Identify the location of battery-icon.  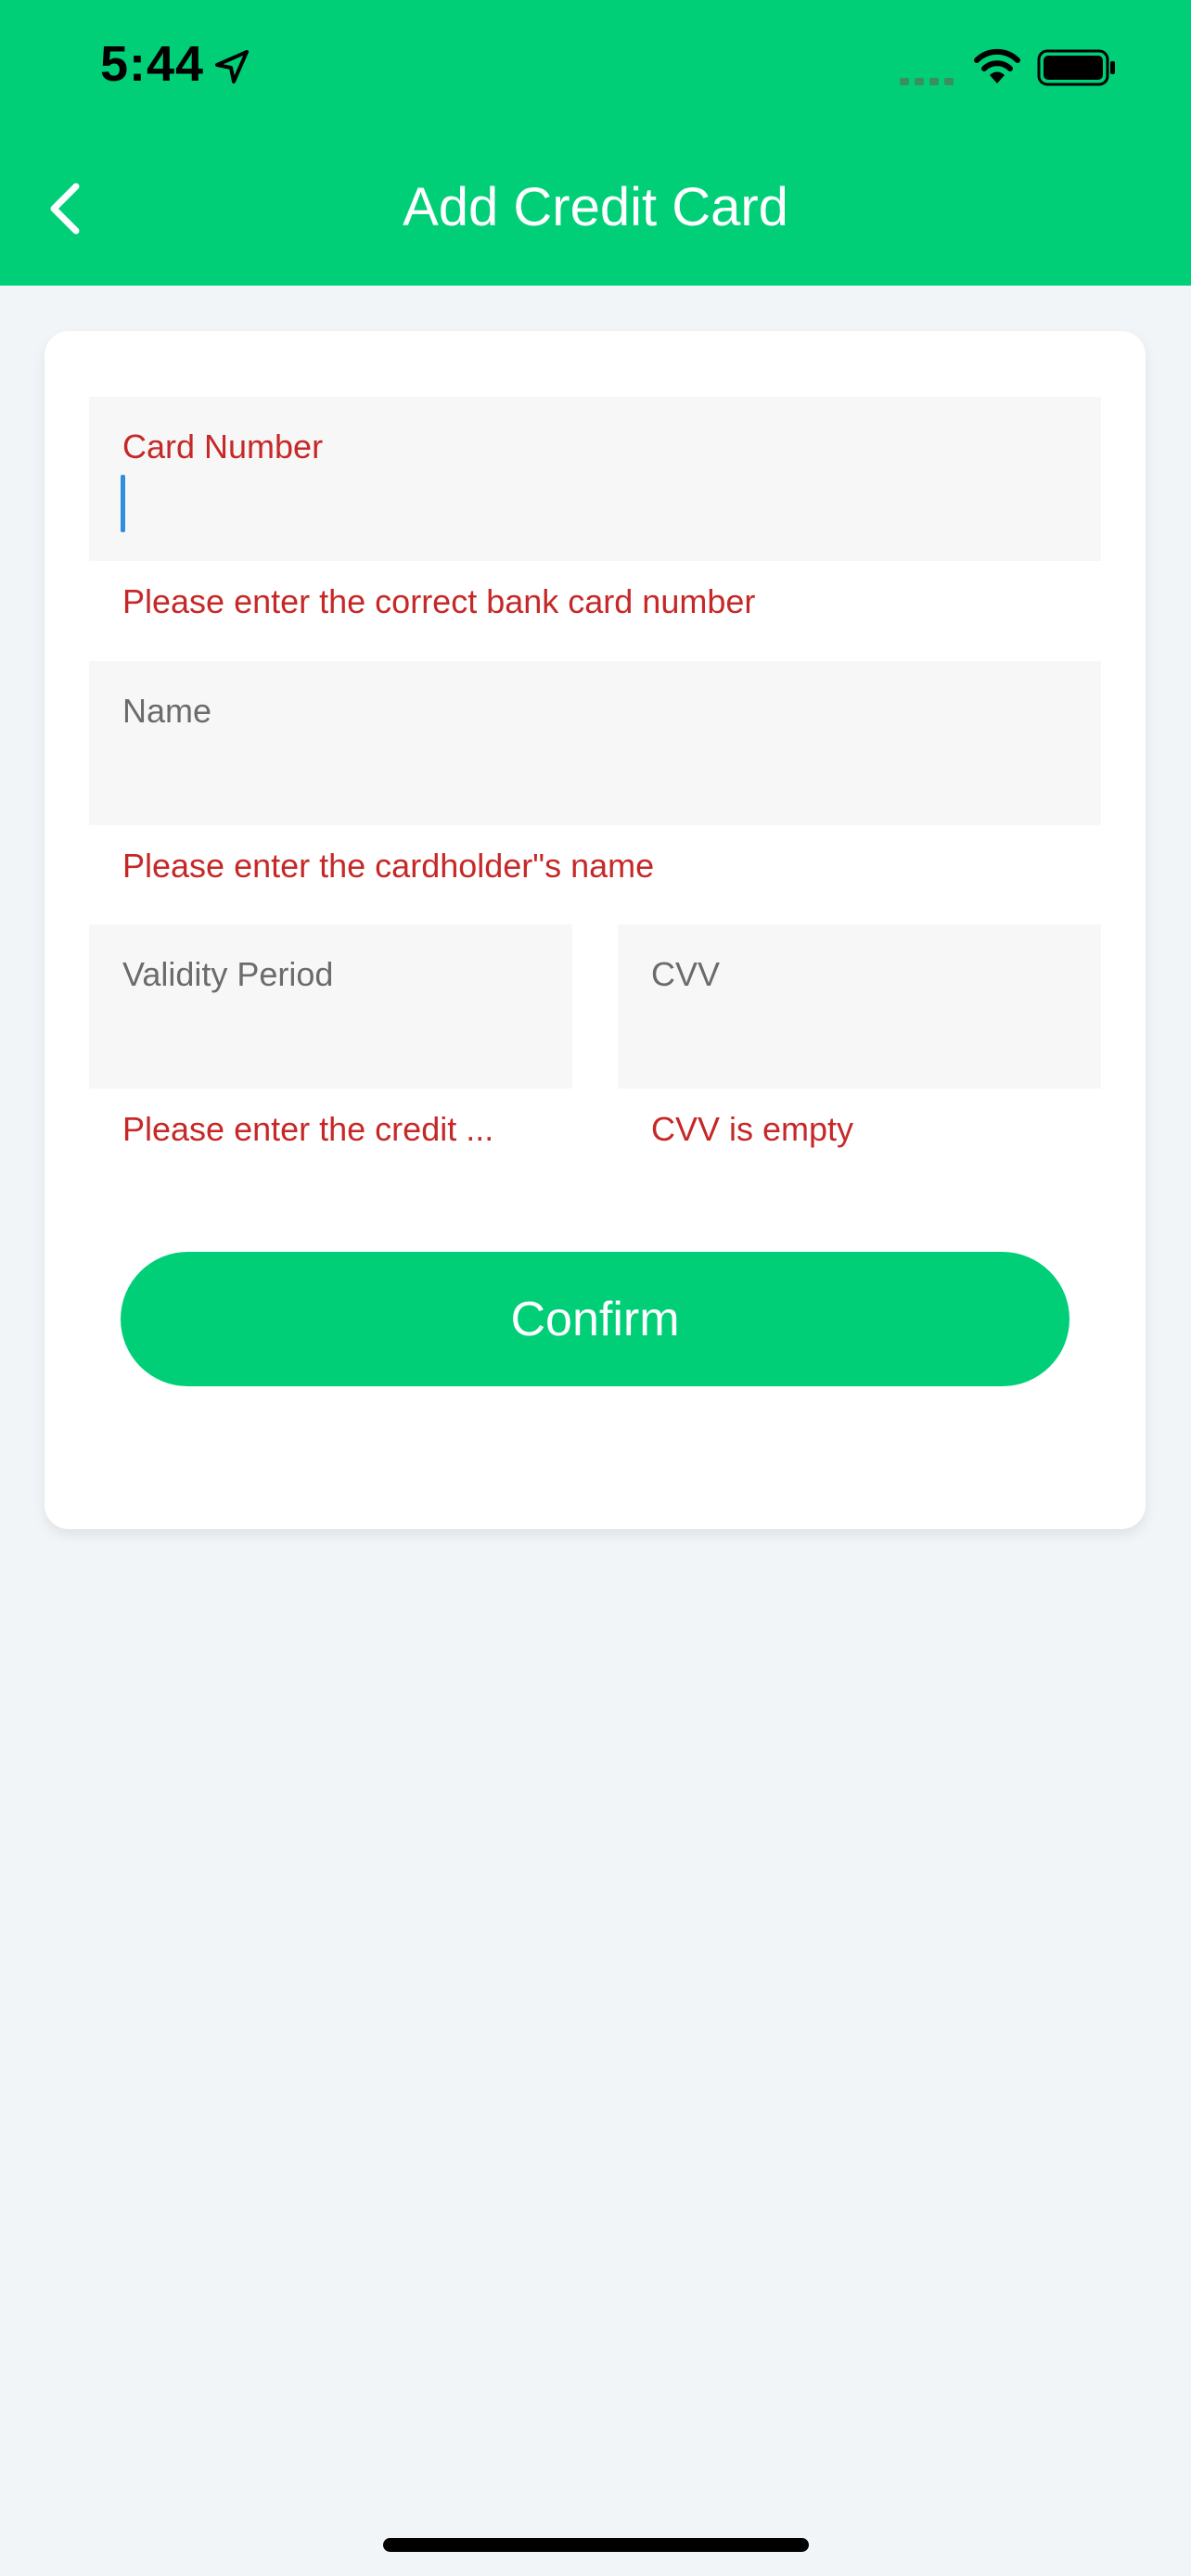
(1076, 67).